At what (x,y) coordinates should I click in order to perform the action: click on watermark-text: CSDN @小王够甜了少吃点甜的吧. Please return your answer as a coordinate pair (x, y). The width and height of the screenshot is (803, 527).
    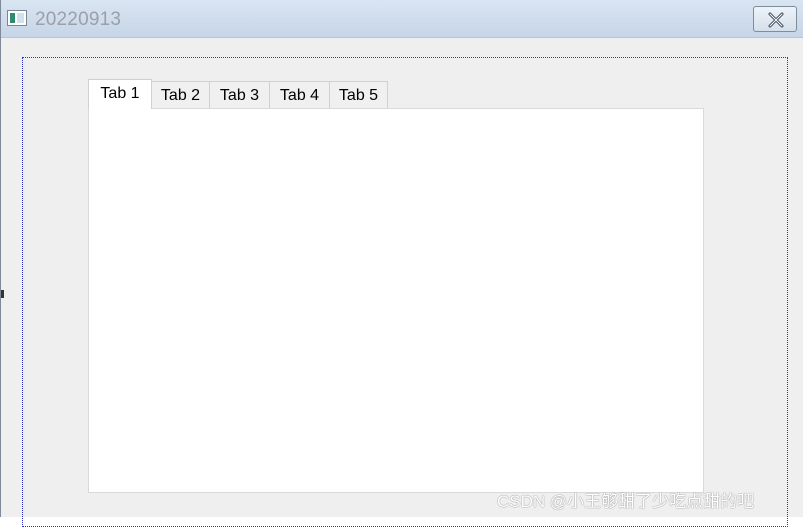
    Looking at the image, I should click on (626, 501).